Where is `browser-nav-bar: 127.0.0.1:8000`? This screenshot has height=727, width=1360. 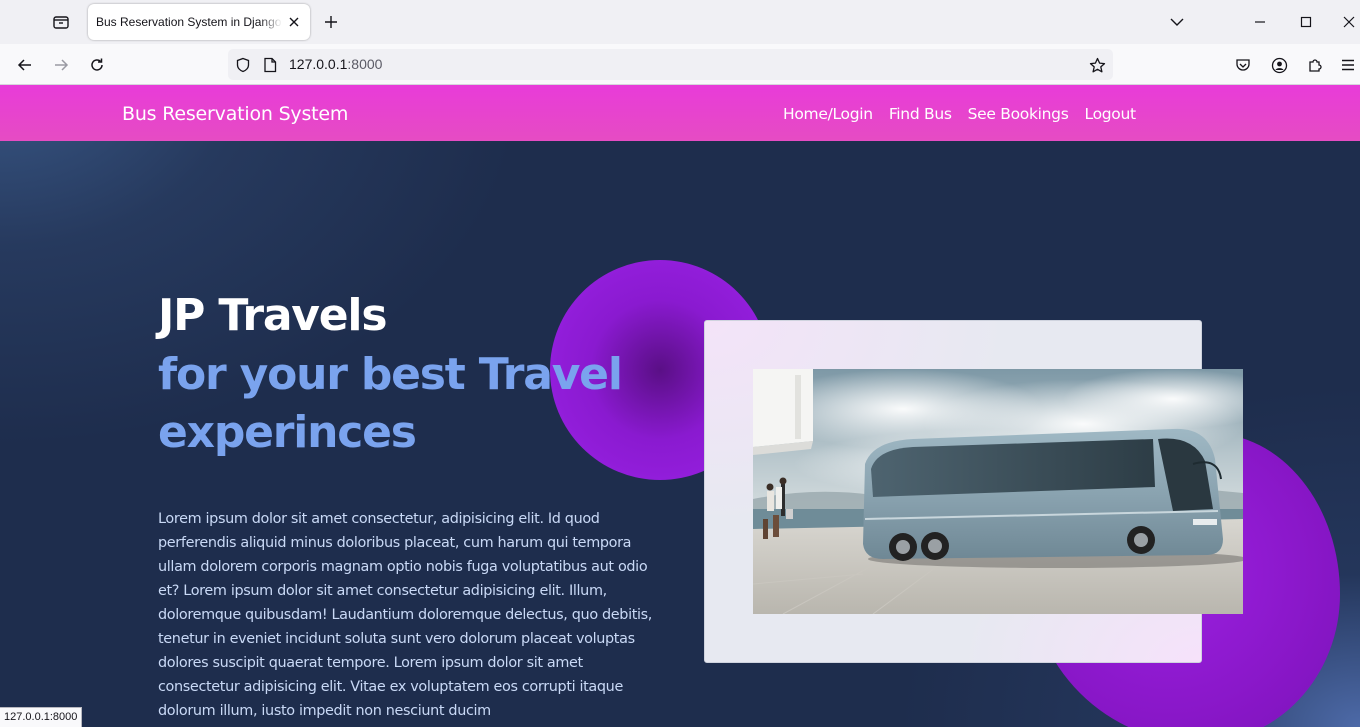 browser-nav-bar: 127.0.0.1:8000 is located at coordinates (680, 64).